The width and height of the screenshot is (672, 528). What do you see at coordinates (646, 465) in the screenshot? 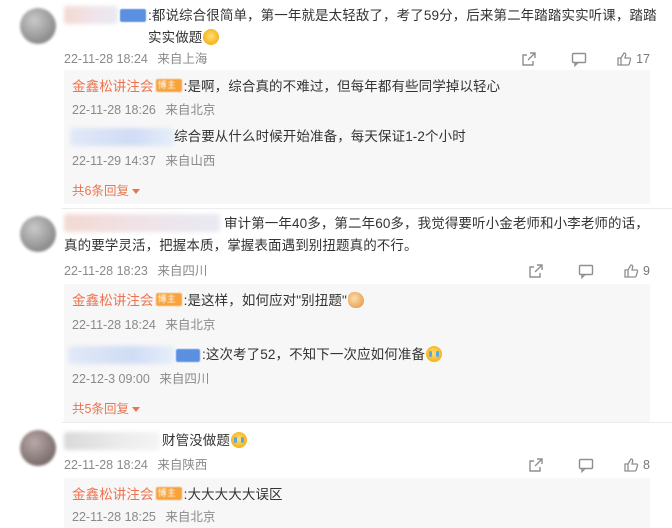
I see `like-count: 8` at bounding box center [646, 465].